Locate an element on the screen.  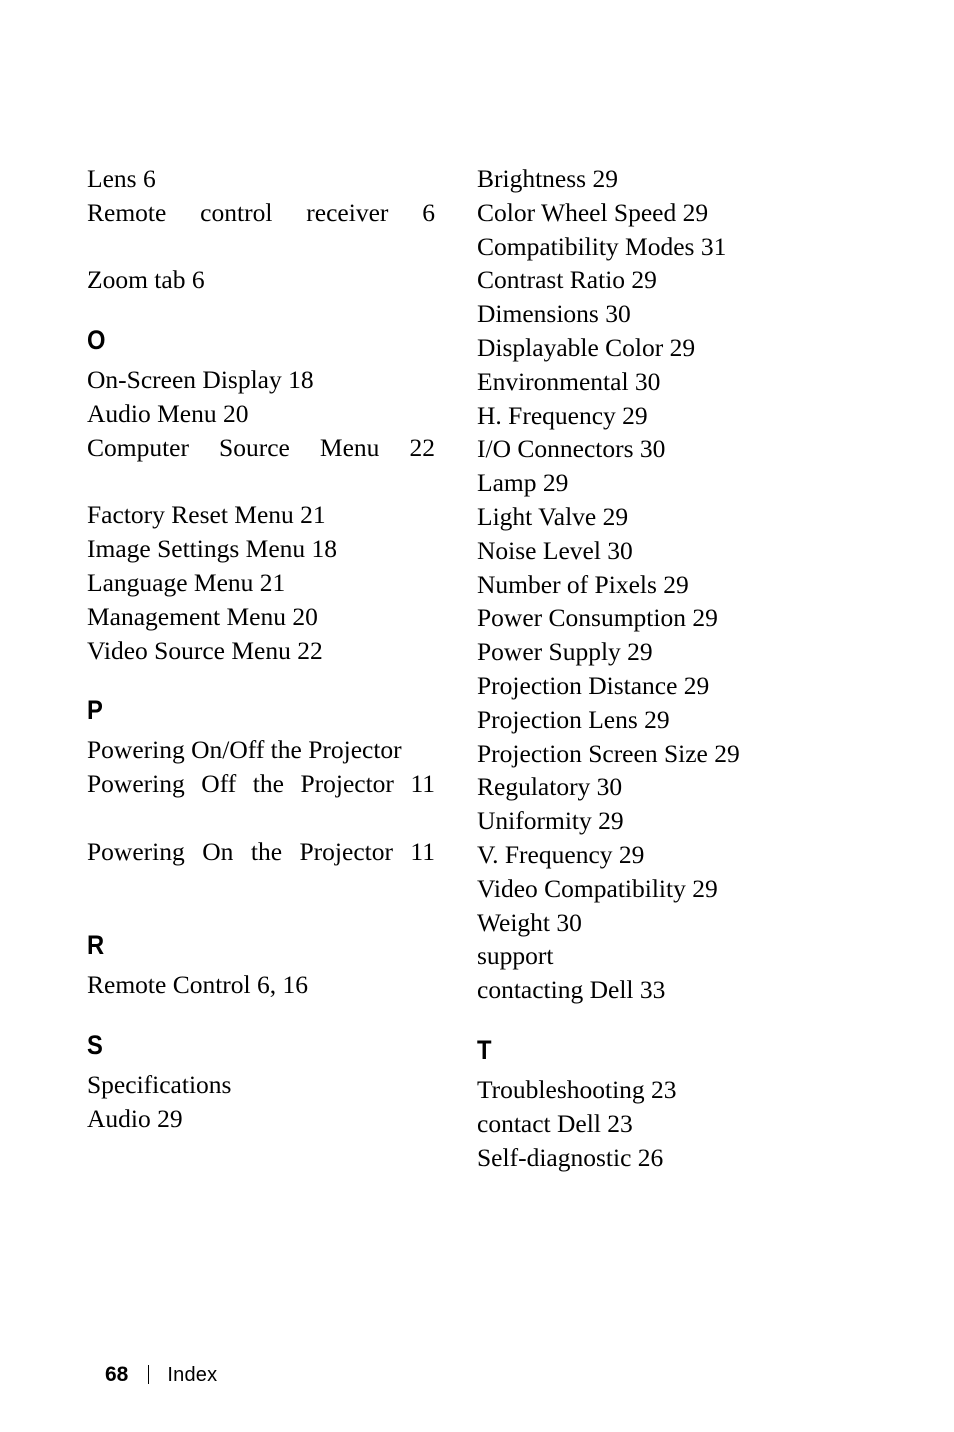
index-entry: Lens 6 is located at coordinates (261, 179).